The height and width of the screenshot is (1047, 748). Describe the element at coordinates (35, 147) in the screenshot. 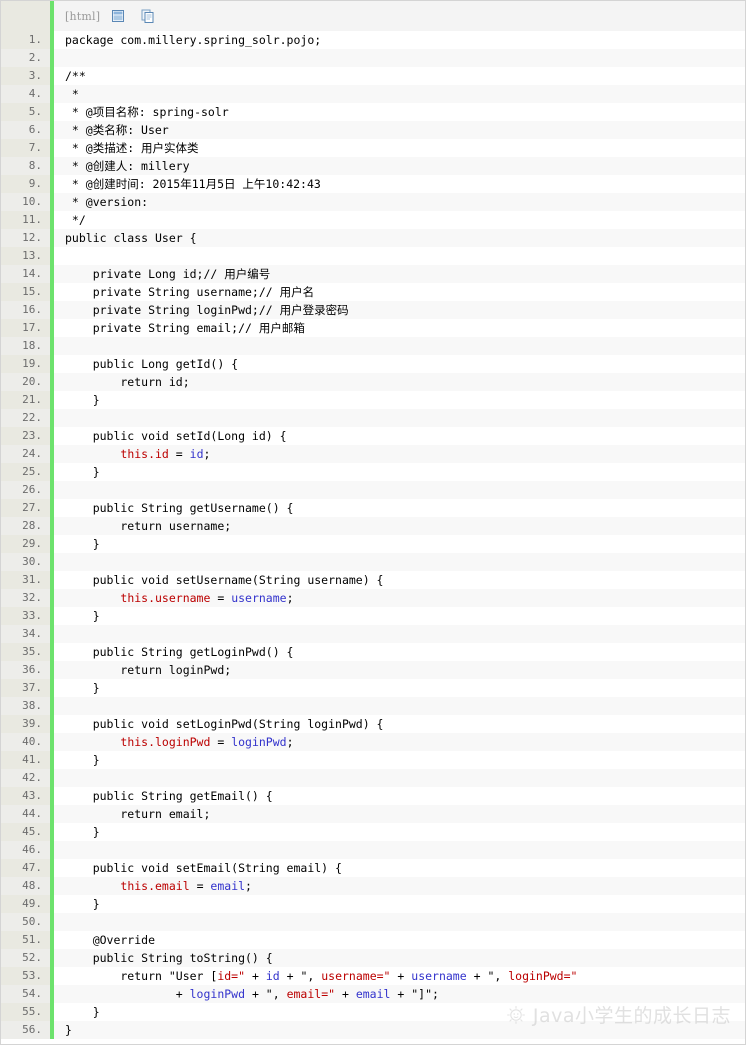

I see `line-number: 7.` at that location.